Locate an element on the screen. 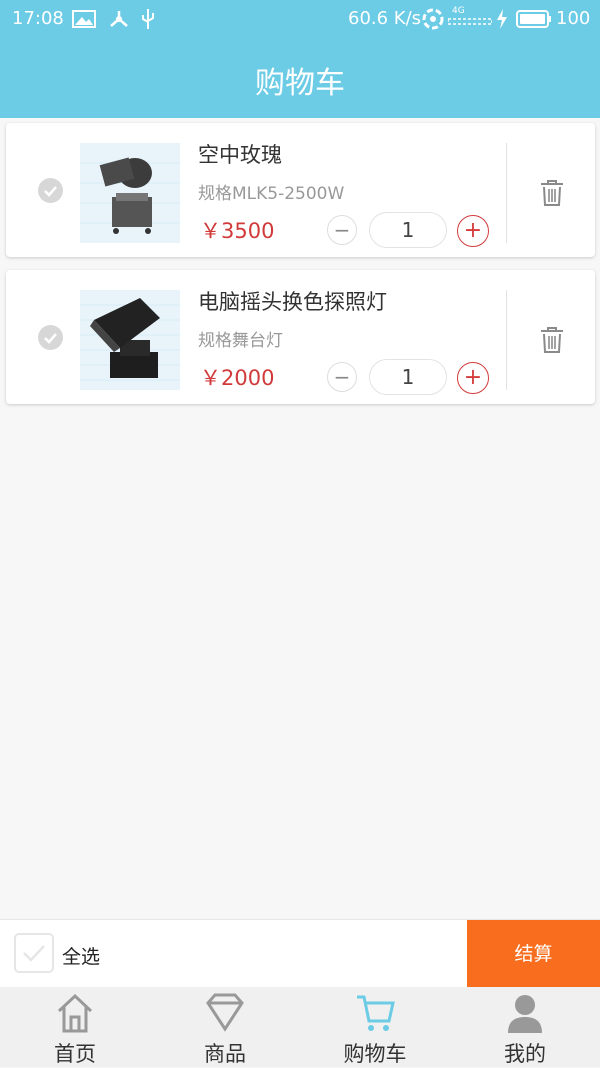  searchlight-image is located at coordinates (130, 193).